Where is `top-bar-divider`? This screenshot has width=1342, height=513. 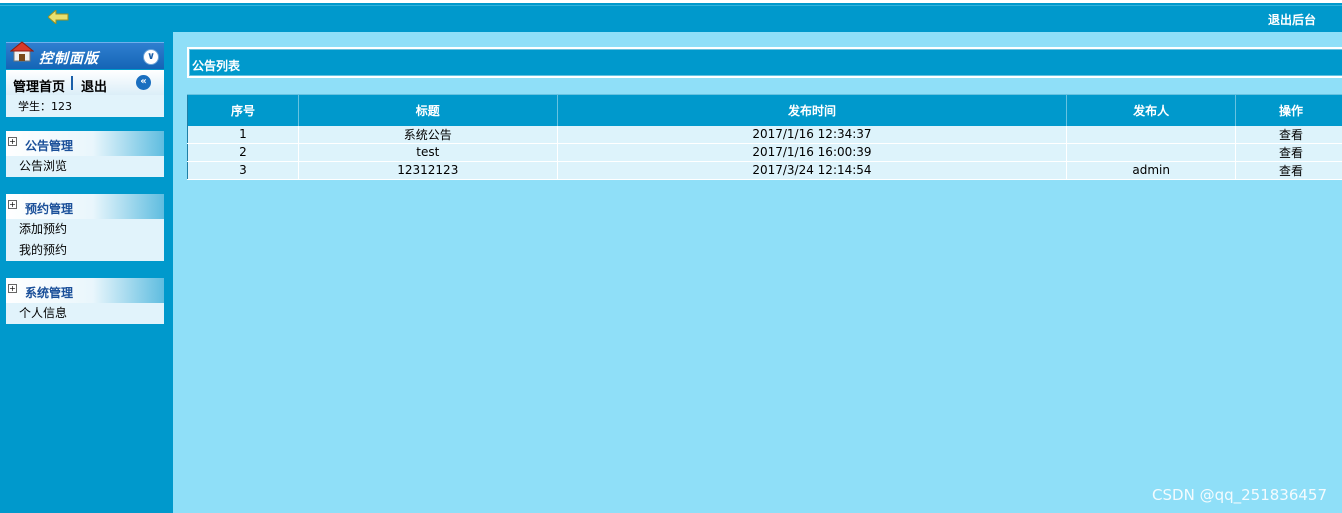 top-bar-divider is located at coordinates (671, 5).